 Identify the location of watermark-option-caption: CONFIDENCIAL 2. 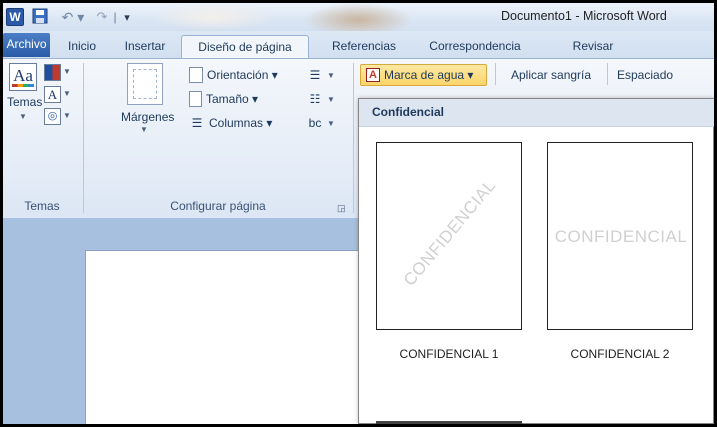
(620, 354).